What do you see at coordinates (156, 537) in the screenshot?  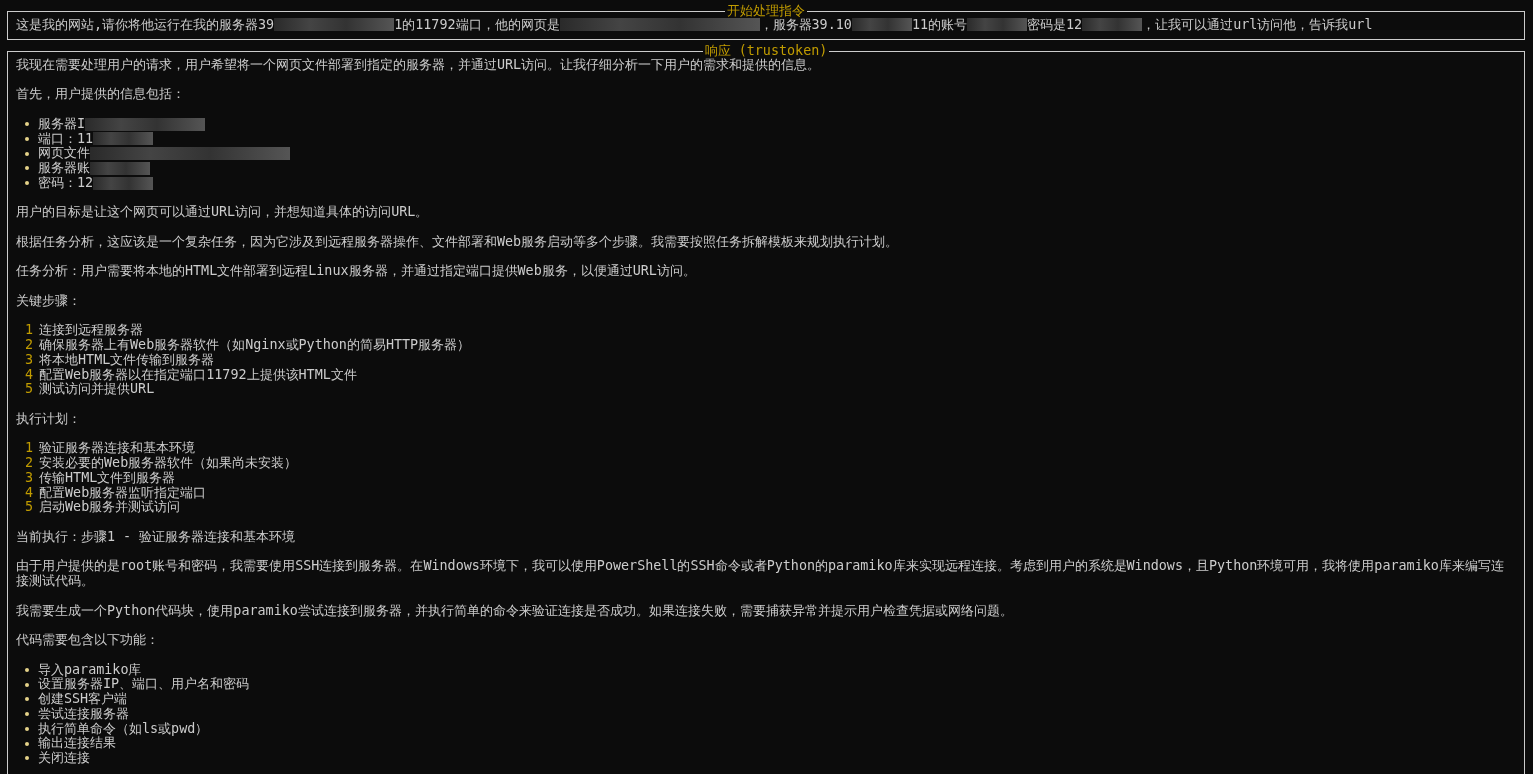 I see `paragraph-text: 当前执行：步骤1 - 验证服务器连接和基本环境` at bounding box center [156, 537].